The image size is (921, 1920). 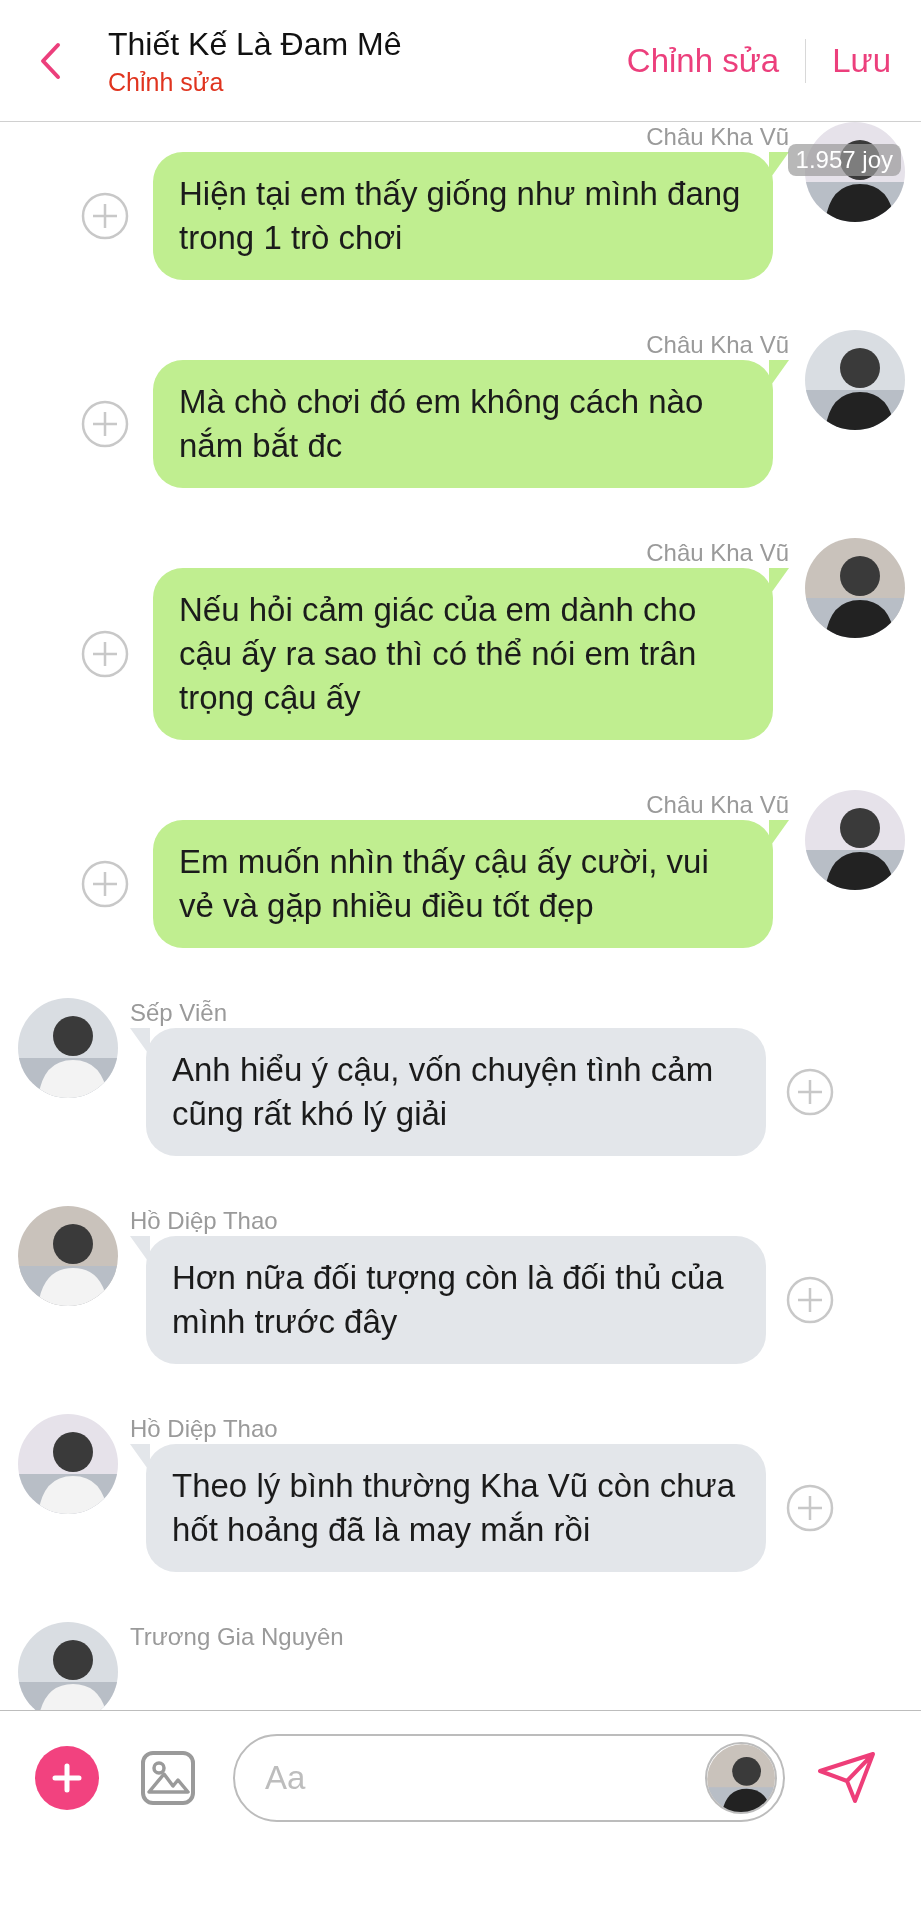 I want to click on back-icon, so click(x=50, y=60).